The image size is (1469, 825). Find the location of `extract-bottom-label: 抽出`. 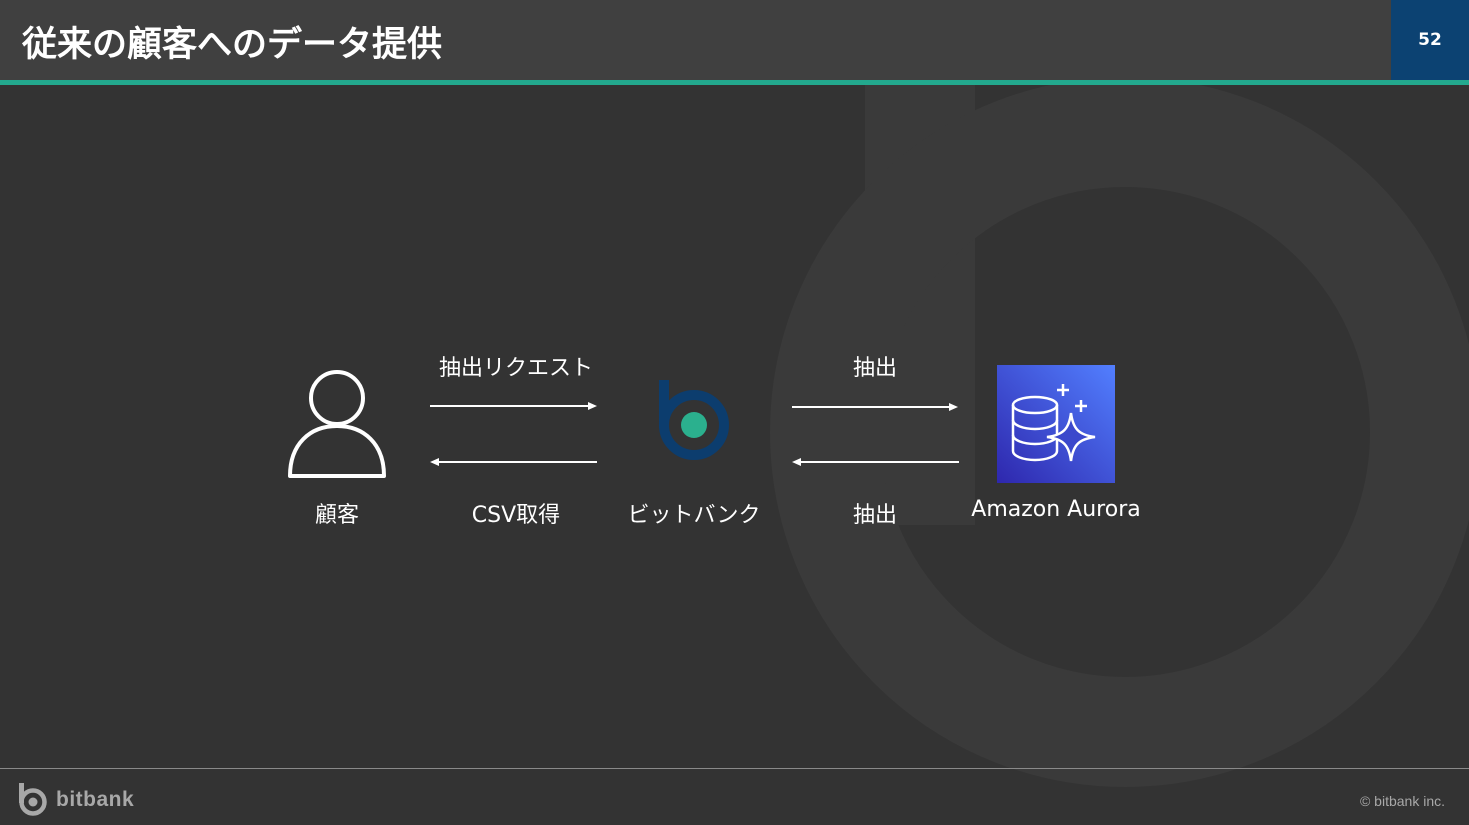

extract-bottom-label: 抽出 is located at coordinates (875, 515).